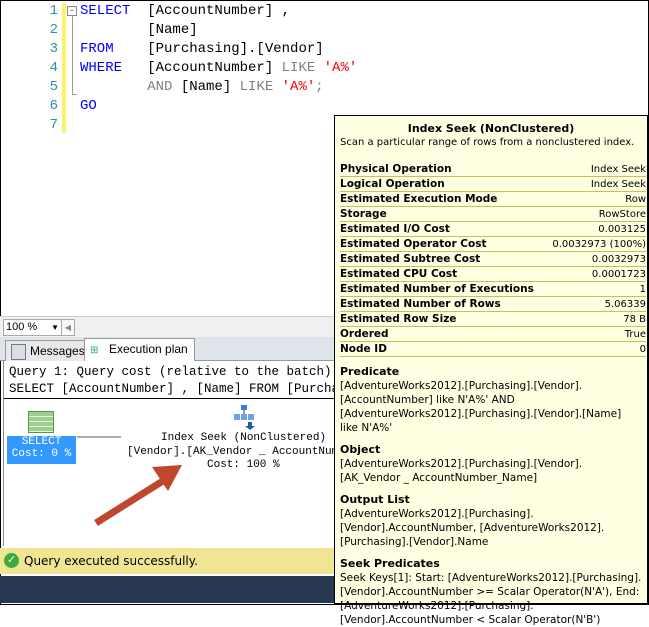  What do you see at coordinates (64, 68) in the screenshot?
I see `change-marker-bar` at bounding box center [64, 68].